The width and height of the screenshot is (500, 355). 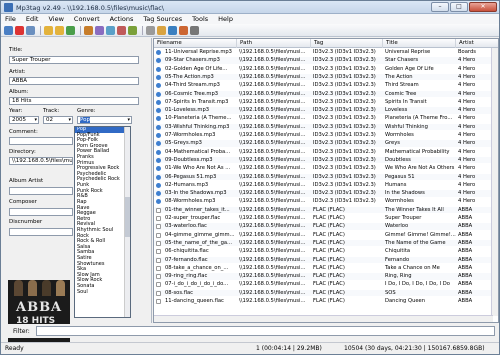 What do you see at coordinates (8, 7) in the screenshot?
I see `mp3tag-logo-icon` at bounding box center [8, 7].